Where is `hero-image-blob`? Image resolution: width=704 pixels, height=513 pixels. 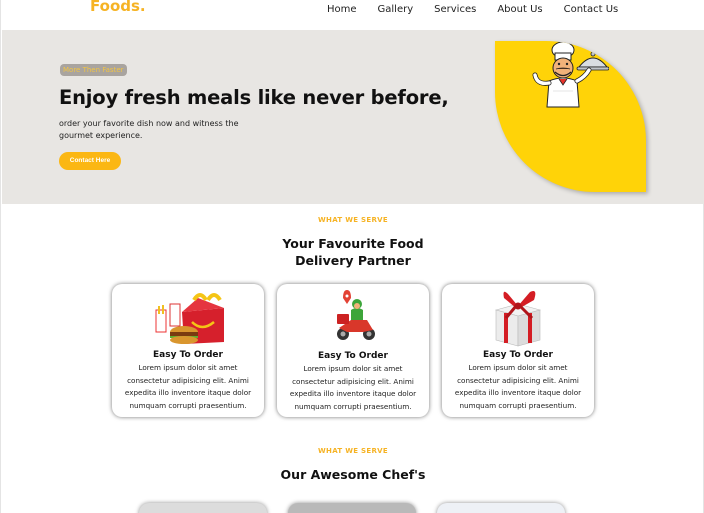 hero-image-blob is located at coordinates (570, 116).